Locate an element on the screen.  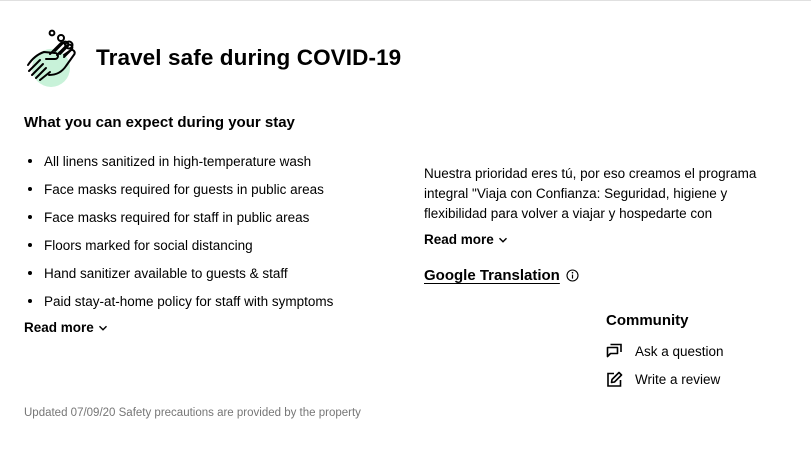
list-item-text: Floors marked for social distancing is located at coordinates (148, 245).